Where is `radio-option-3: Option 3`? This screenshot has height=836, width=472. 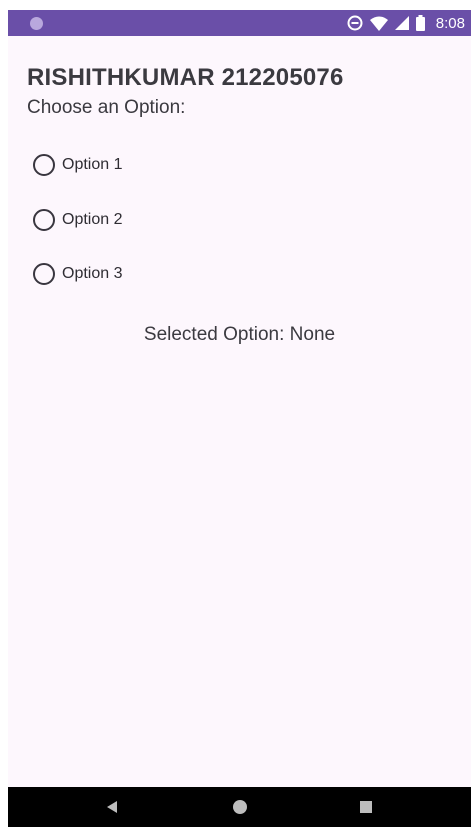
radio-option-3: Option 3 is located at coordinates (77, 274).